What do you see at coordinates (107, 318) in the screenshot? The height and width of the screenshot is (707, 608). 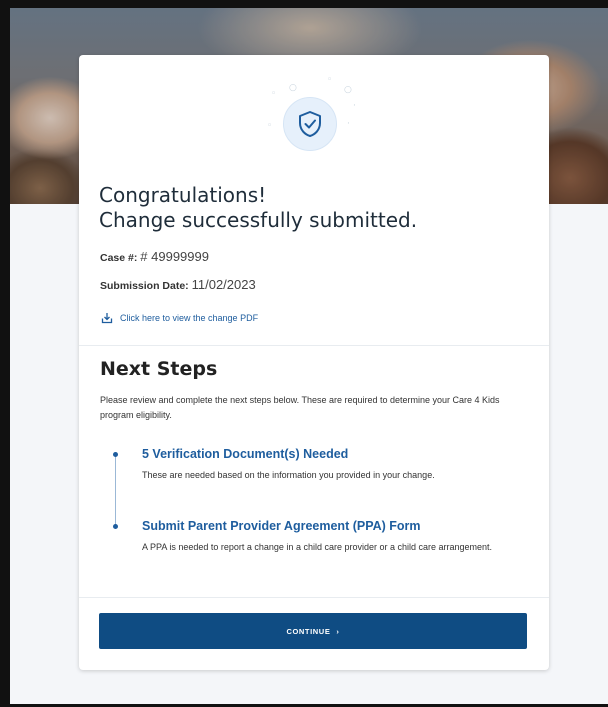 I see `download-icon` at bounding box center [107, 318].